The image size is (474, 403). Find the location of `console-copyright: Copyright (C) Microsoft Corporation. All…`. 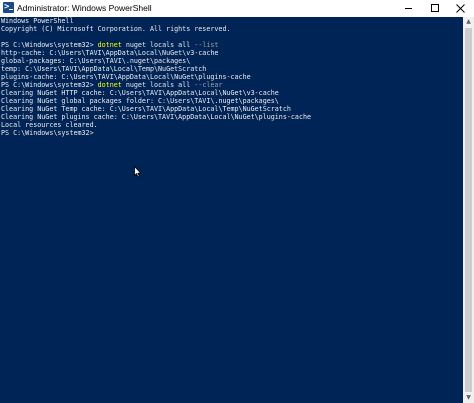

console-copyright: Copyright (C) Microsoft Corporation. All… is located at coordinates (116, 29).